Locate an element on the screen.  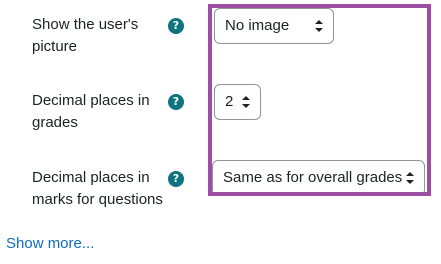
decimal-marks-label: Decimal places in marks for questions is located at coordinates (97, 188).